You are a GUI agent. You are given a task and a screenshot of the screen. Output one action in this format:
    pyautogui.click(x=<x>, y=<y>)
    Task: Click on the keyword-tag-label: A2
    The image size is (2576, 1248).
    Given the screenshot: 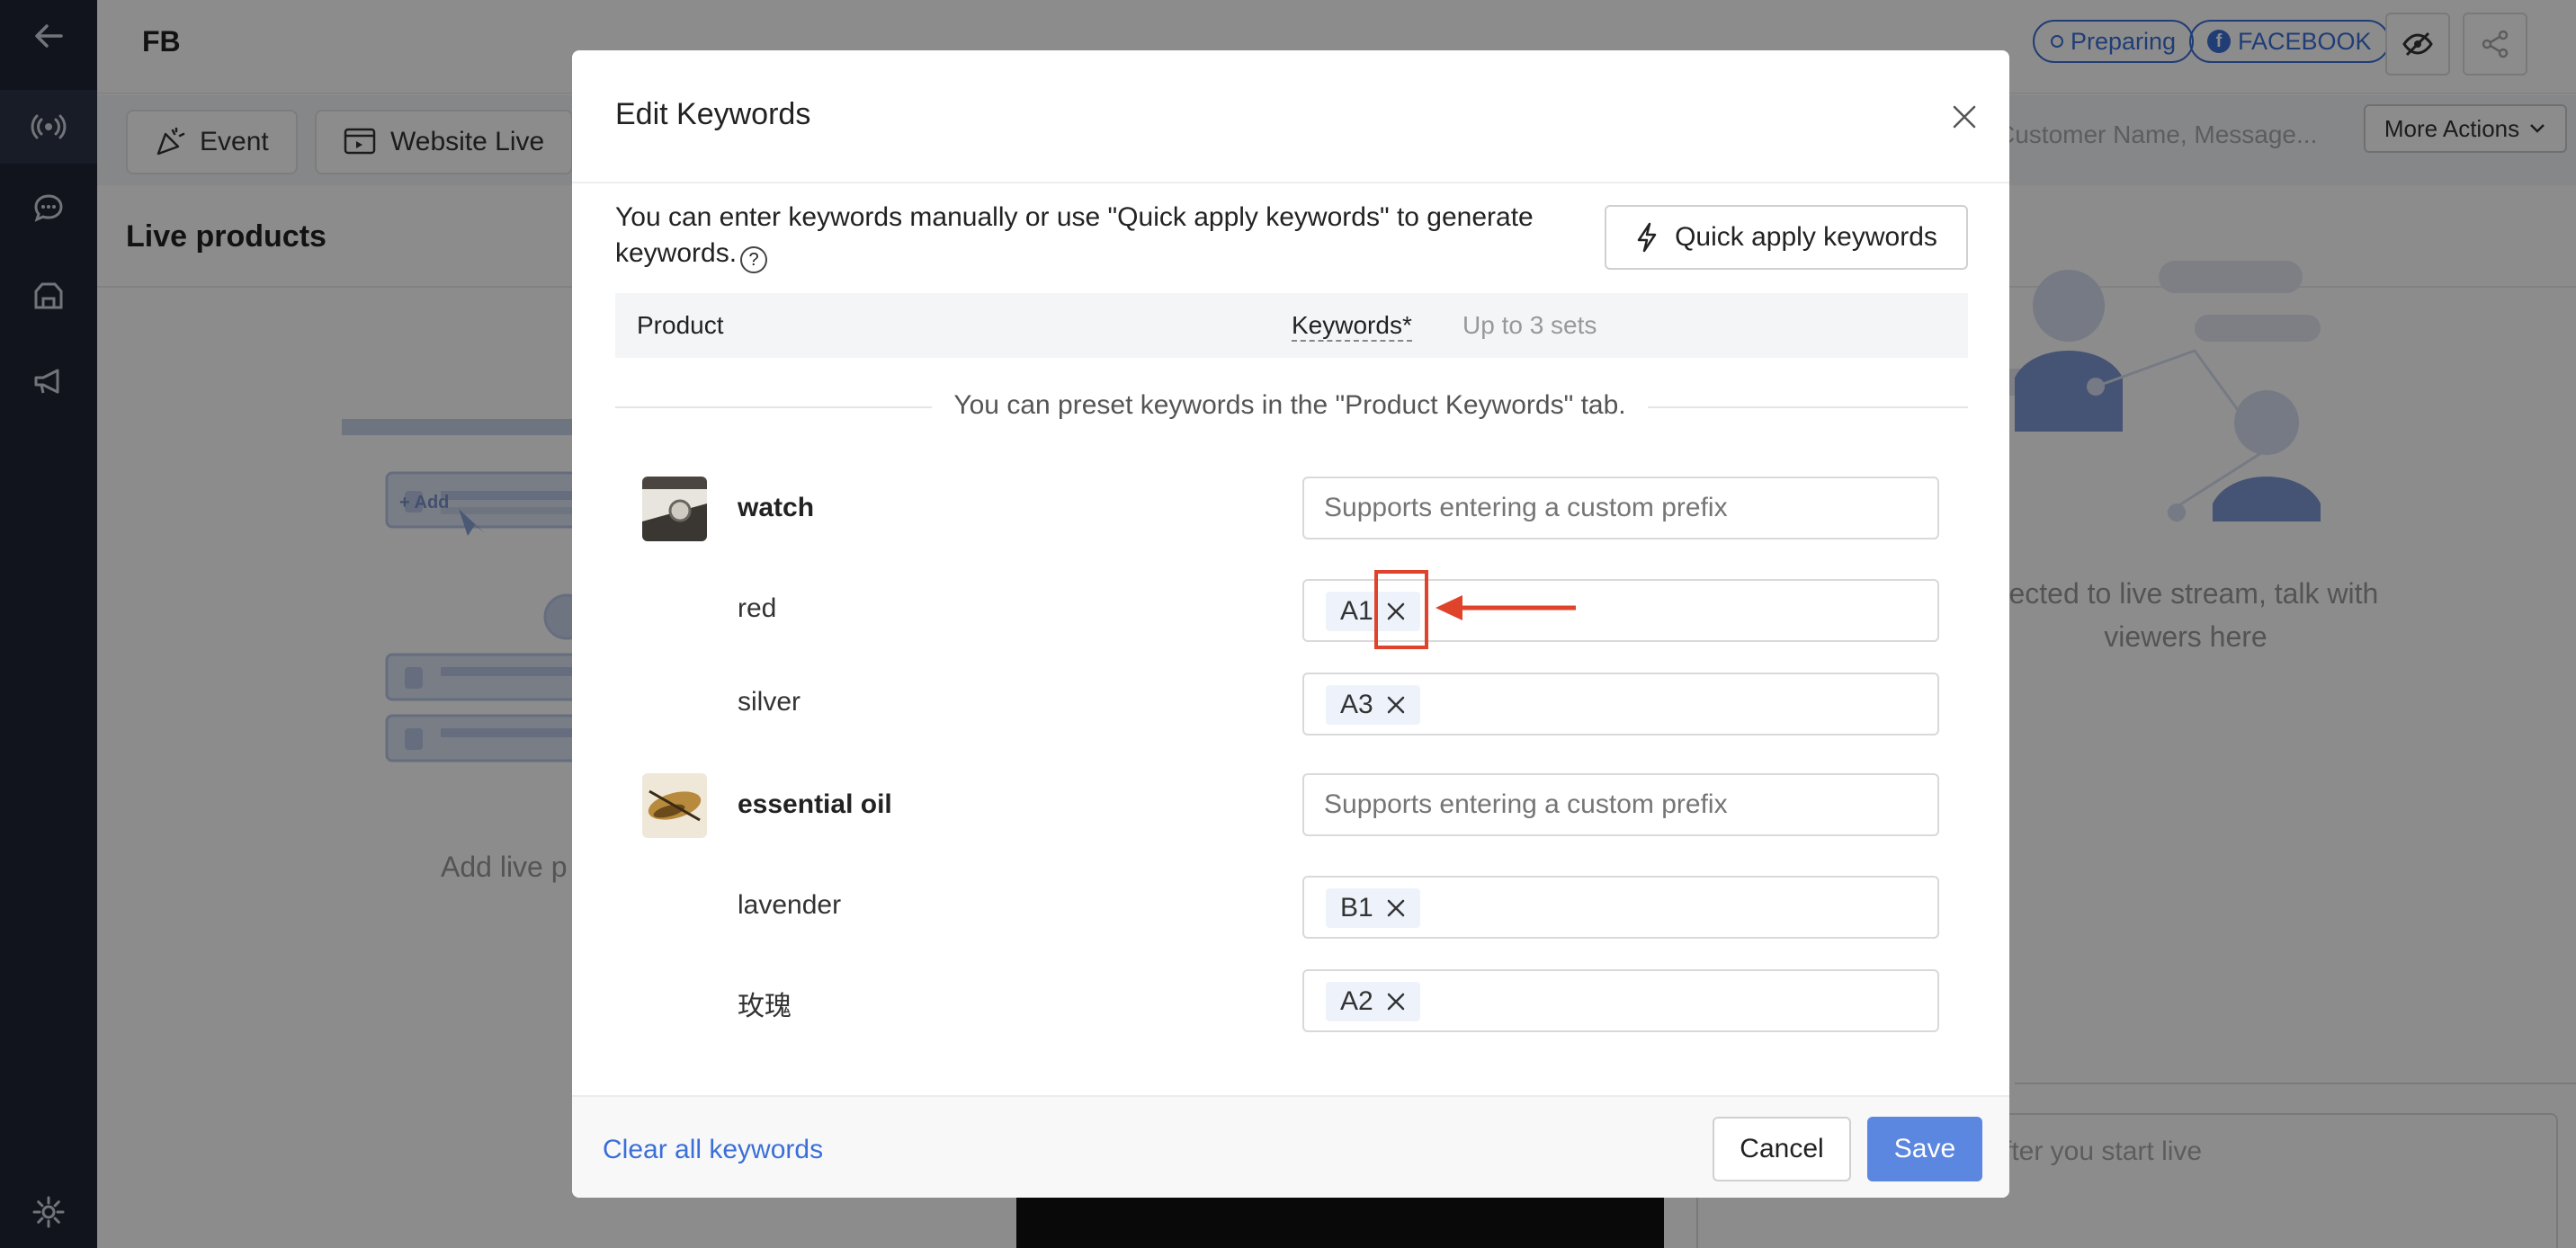 What is the action you would take?
    pyautogui.click(x=1356, y=1001)
    